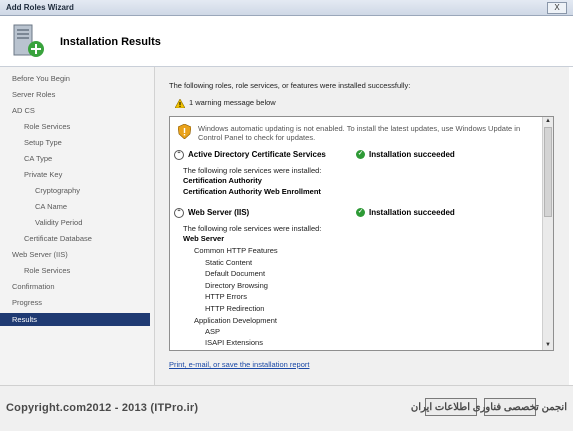 The width and height of the screenshot is (573, 431). What do you see at coordinates (222, 180) in the screenshot?
I see `adcs-service: Certification Authority` at bounding box center [222, 180].